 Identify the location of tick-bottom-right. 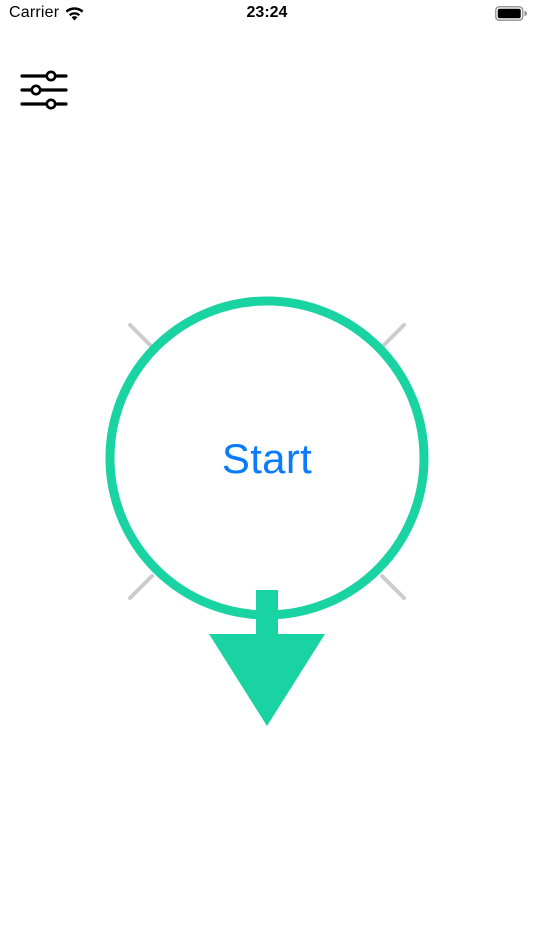
(393, 587).